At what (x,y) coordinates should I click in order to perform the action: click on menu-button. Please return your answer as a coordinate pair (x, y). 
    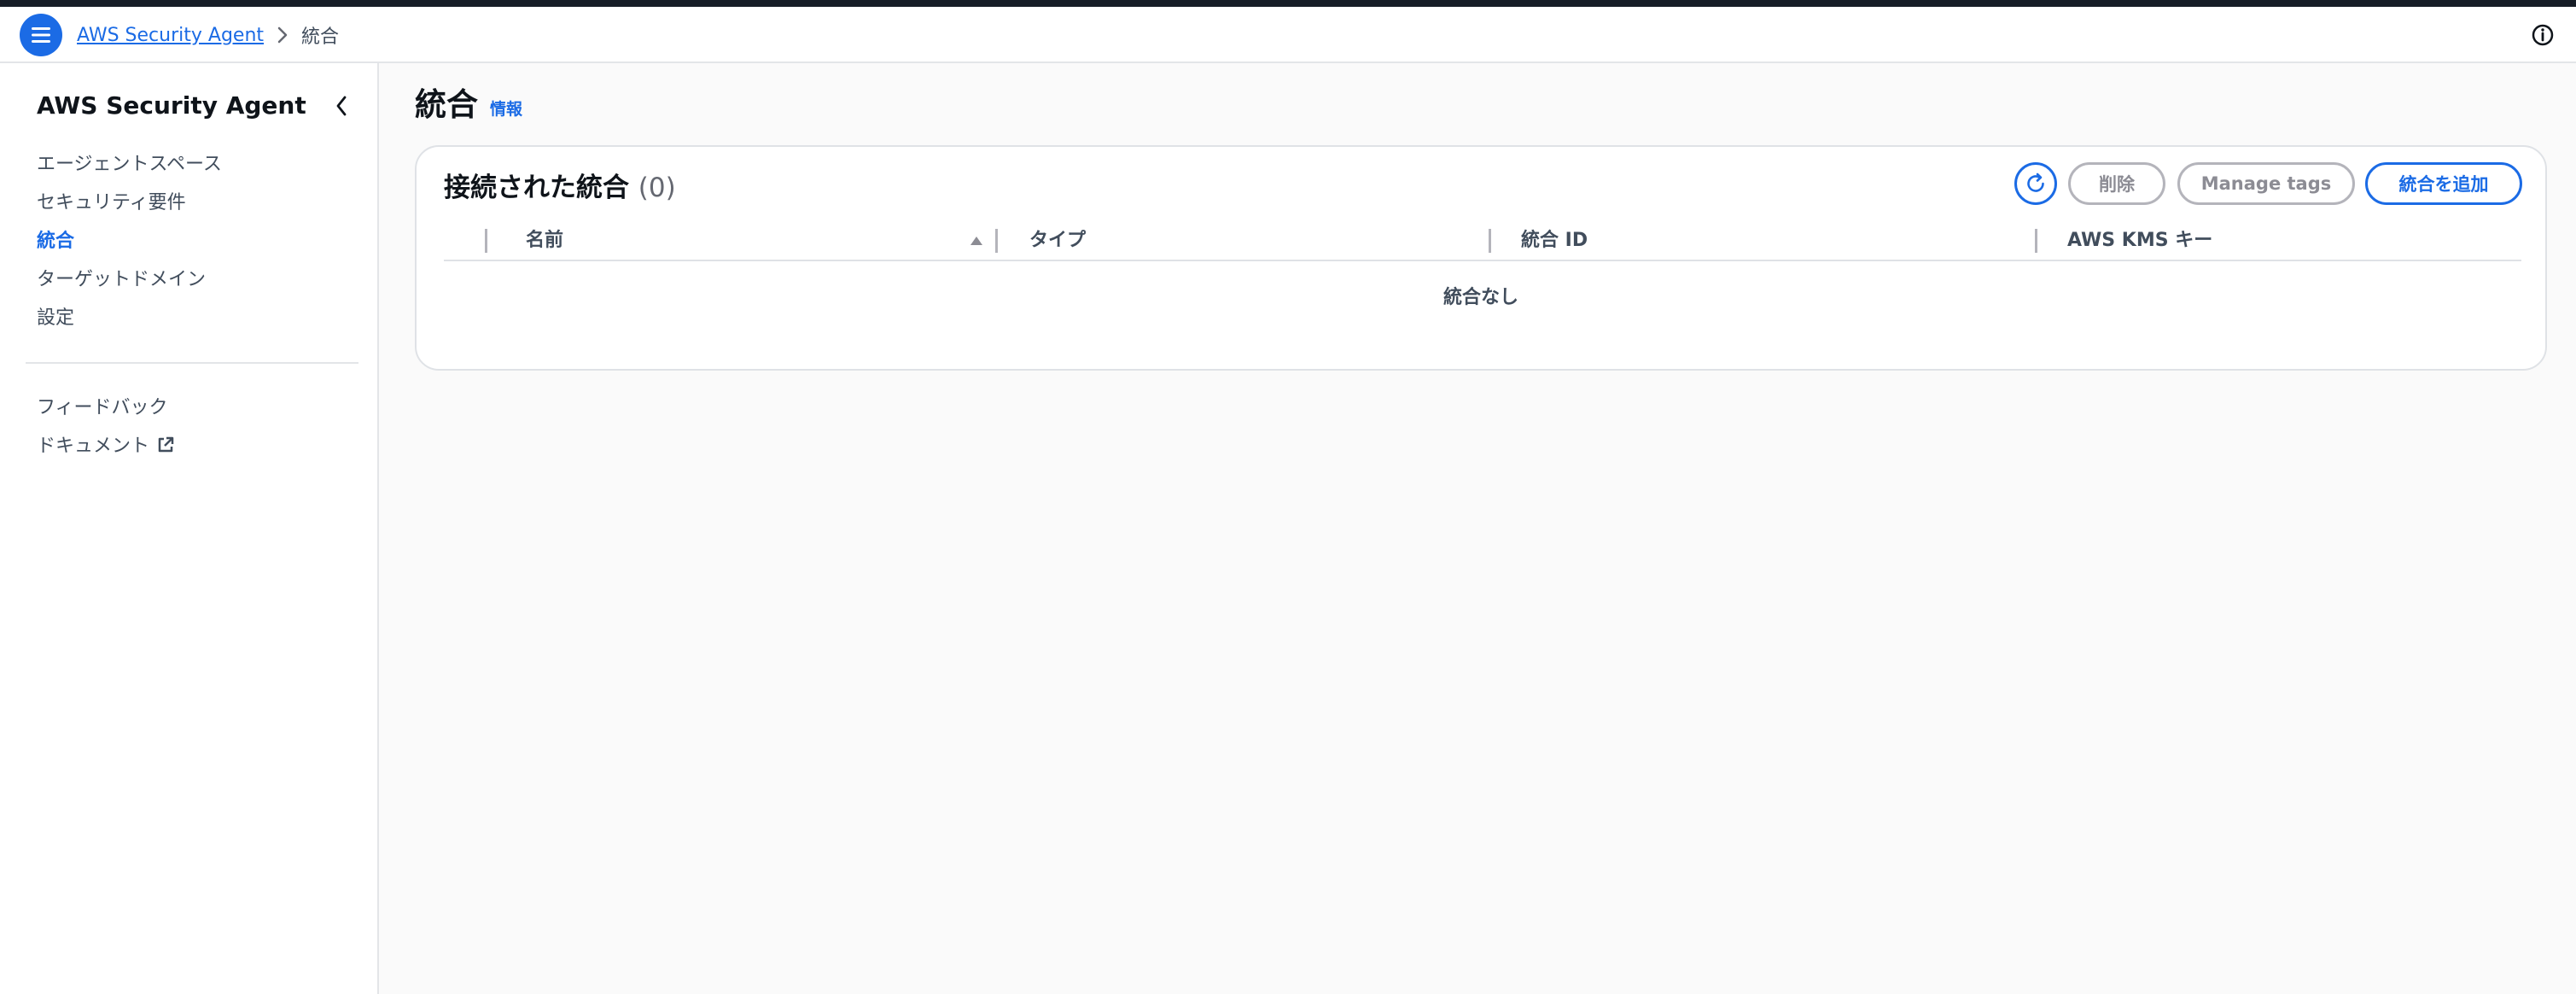
    Looking at the image, I should click on (41, 35).